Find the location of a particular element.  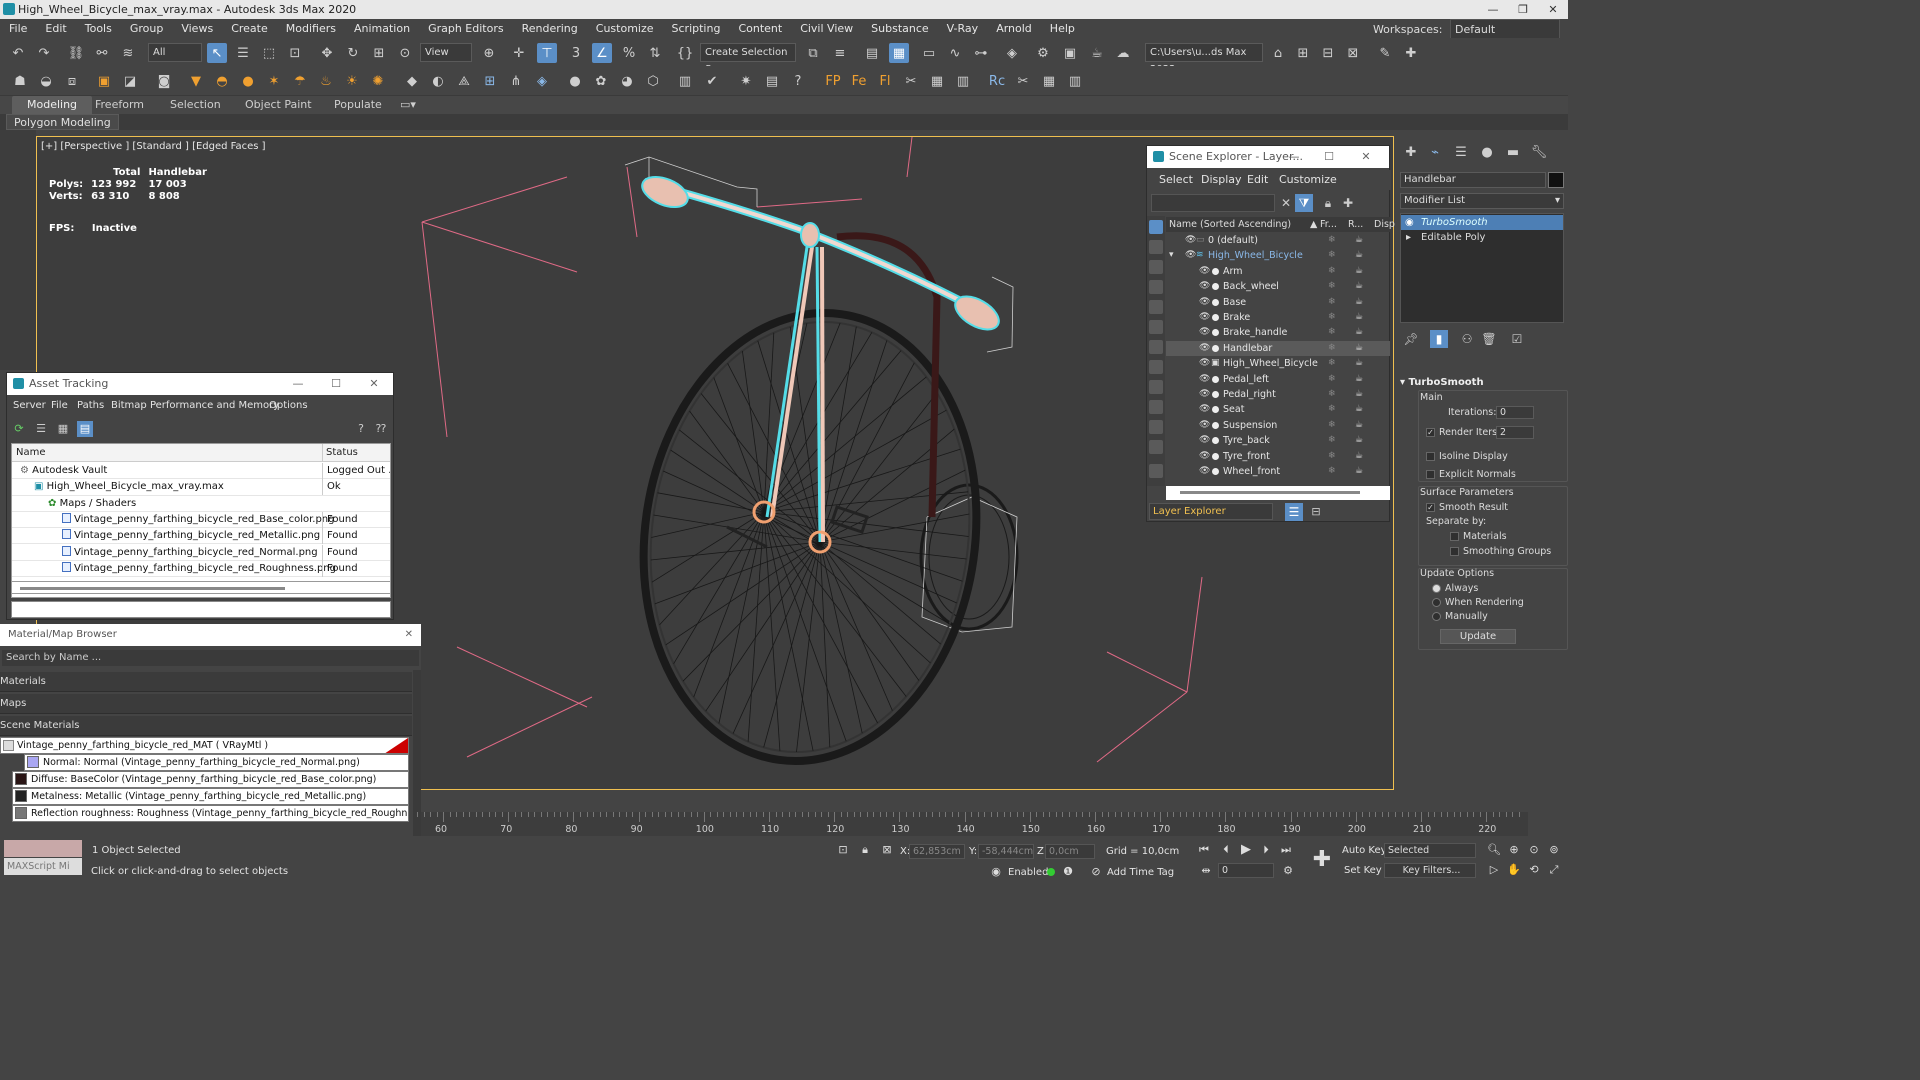

scene-row: 👁︎ Handlebar ❄ ☕ is located at coordinates (1278, 348).